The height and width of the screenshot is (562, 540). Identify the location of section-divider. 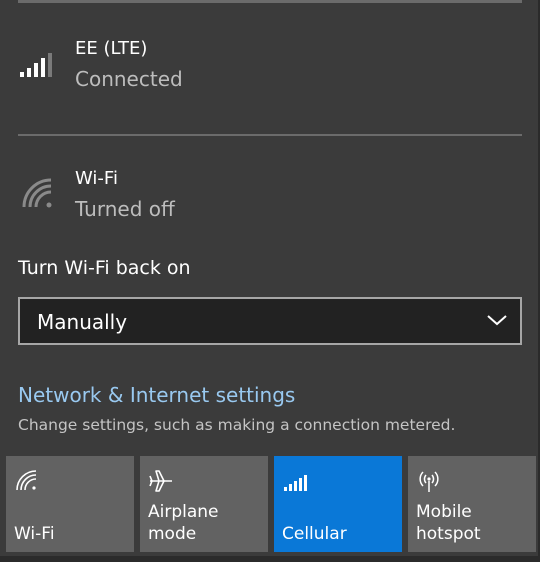
(270, 135).